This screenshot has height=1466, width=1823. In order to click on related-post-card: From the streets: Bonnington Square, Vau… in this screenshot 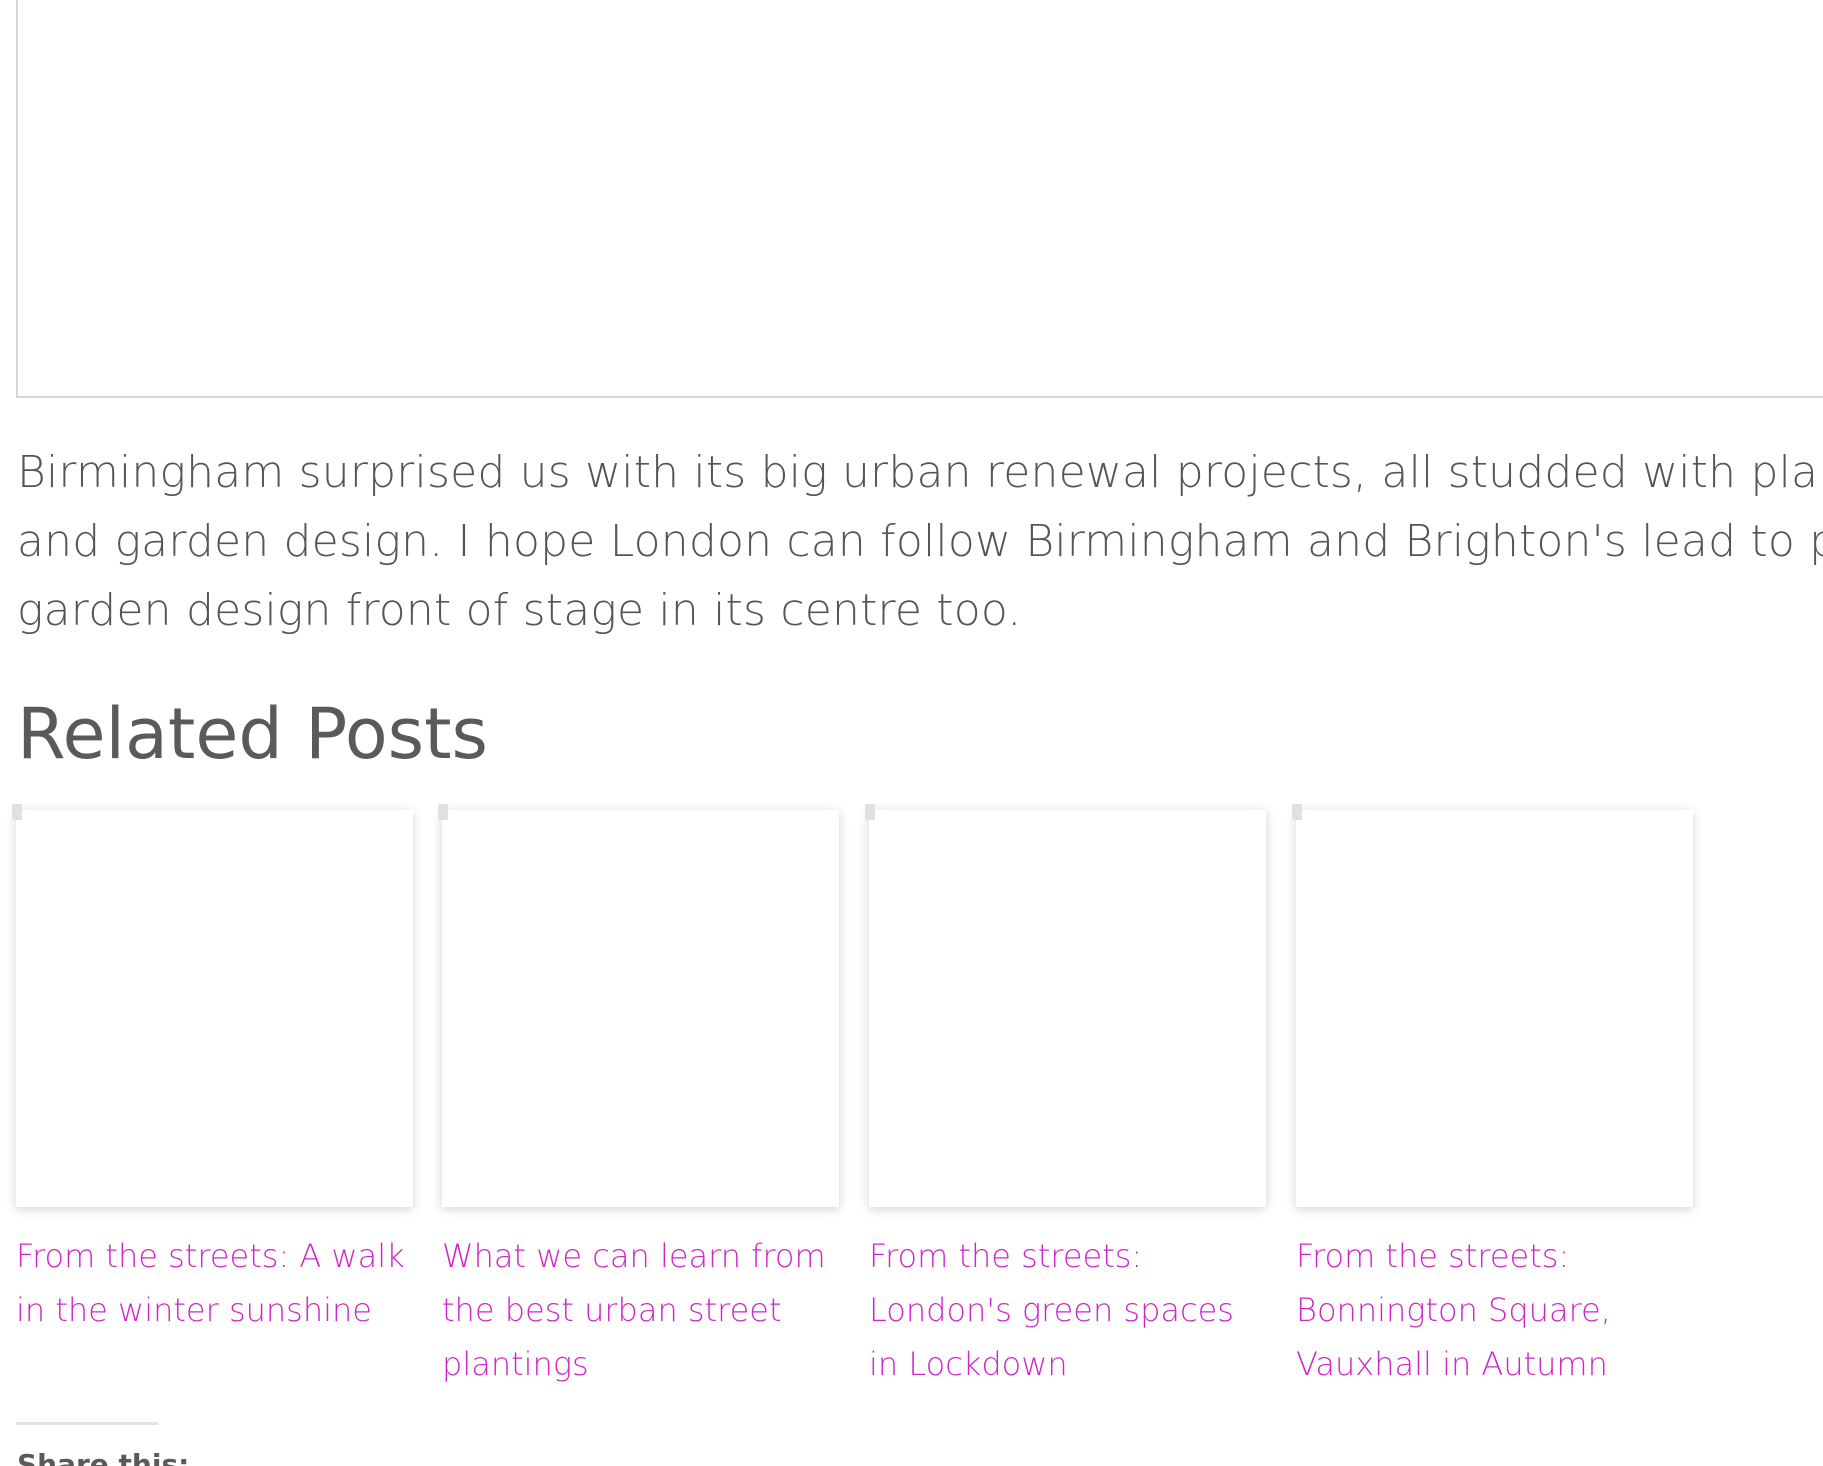, I will do `click(1492, 1097)`.